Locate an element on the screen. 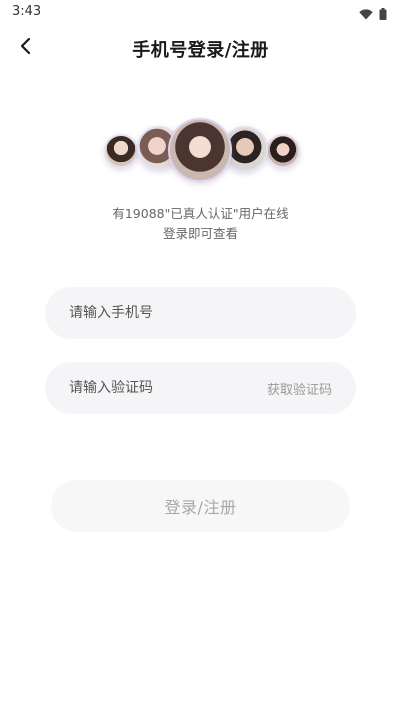 This screenshot has width=401, height=714. avatar-cluster is located at coordinates (200, 152).